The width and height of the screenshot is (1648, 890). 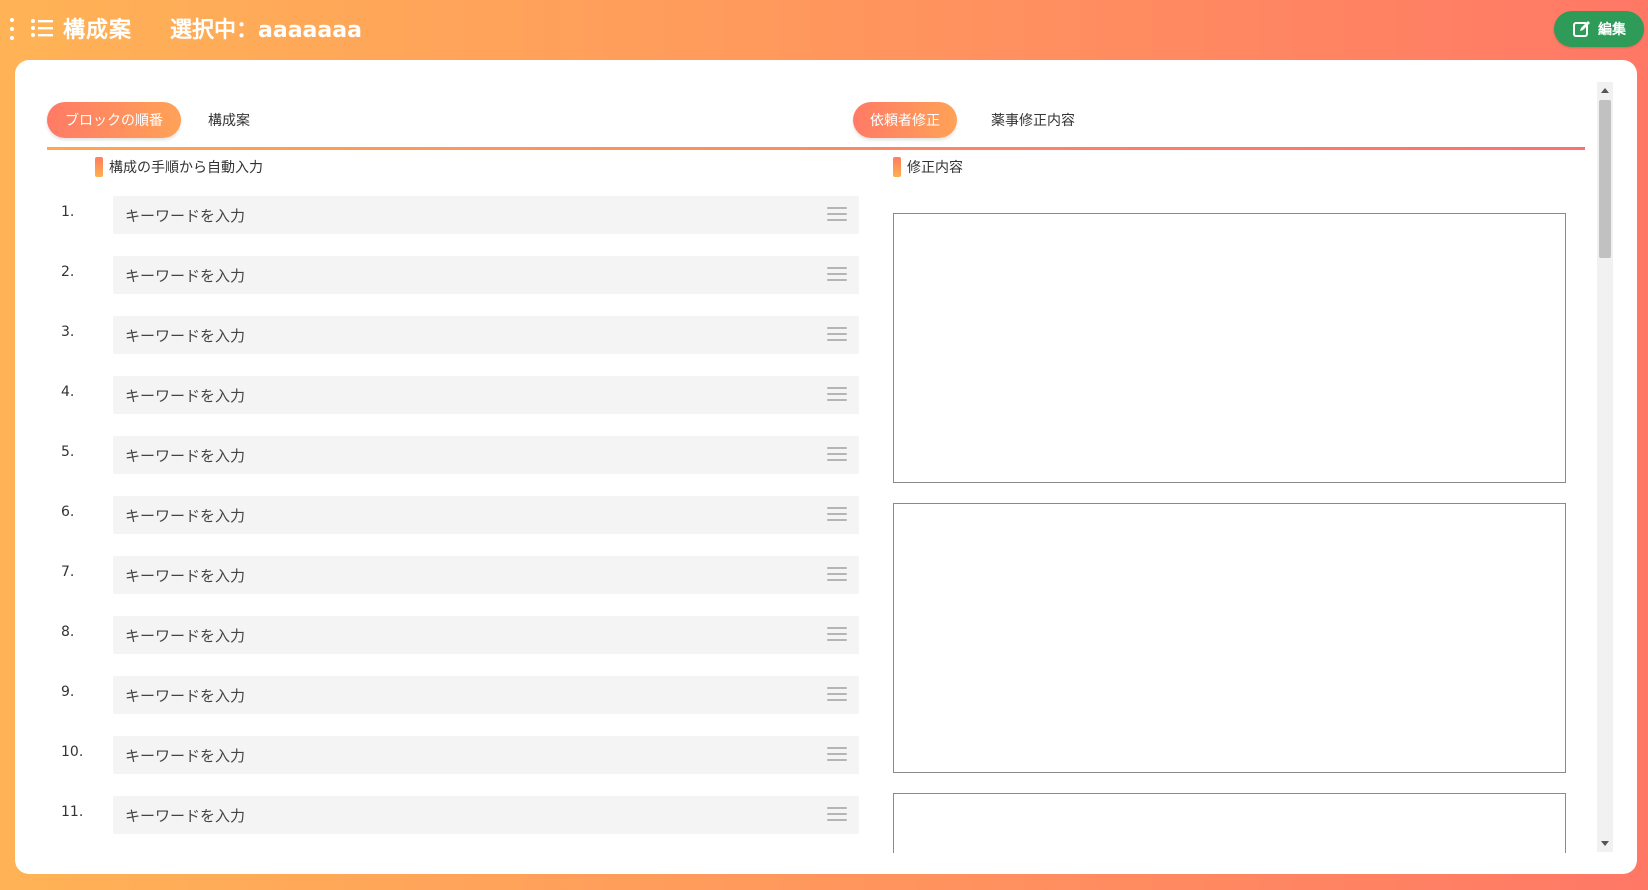 I want to click on row-number: 9., so click(x=68, y=692).